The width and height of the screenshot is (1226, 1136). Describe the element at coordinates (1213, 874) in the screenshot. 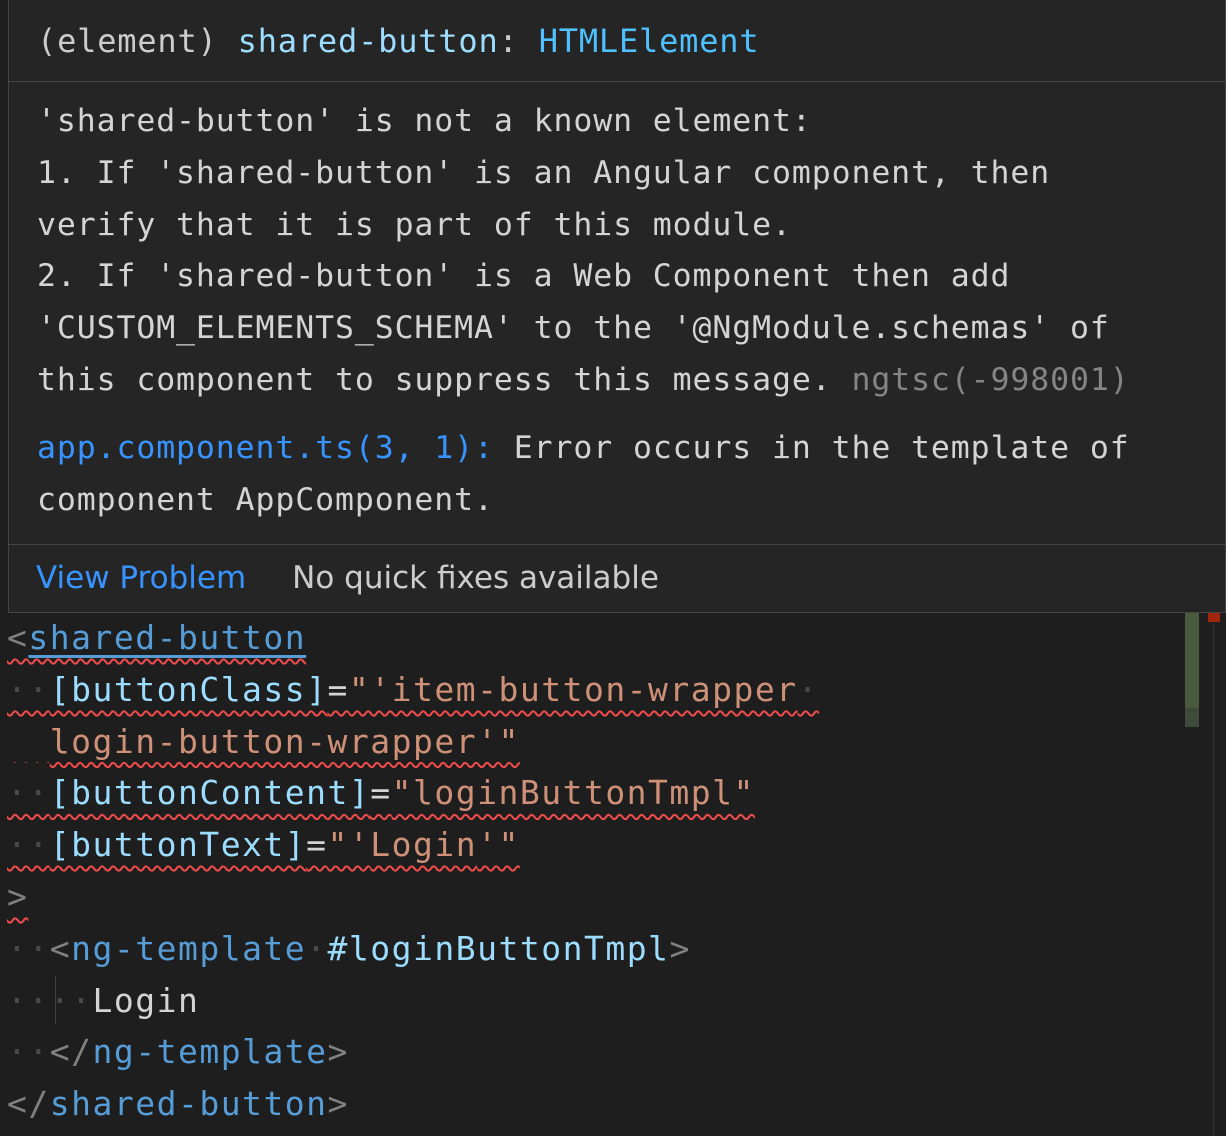

I see `overview-ruler-border` at that location.